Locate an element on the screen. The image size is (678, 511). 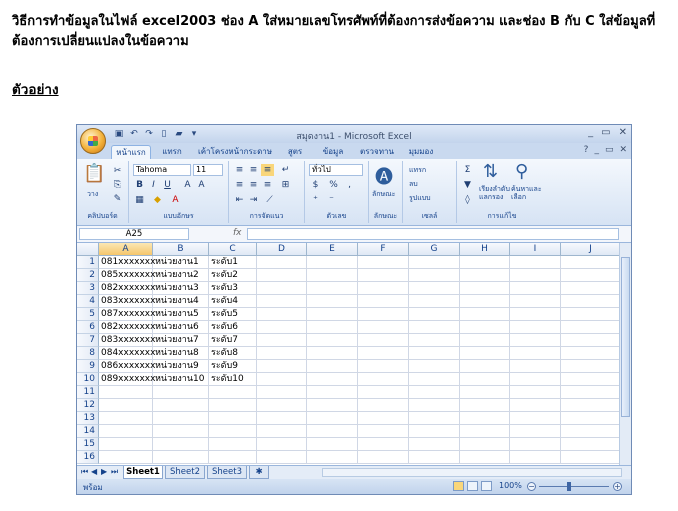
column-header-g: G is located at coordinates (434, 249).